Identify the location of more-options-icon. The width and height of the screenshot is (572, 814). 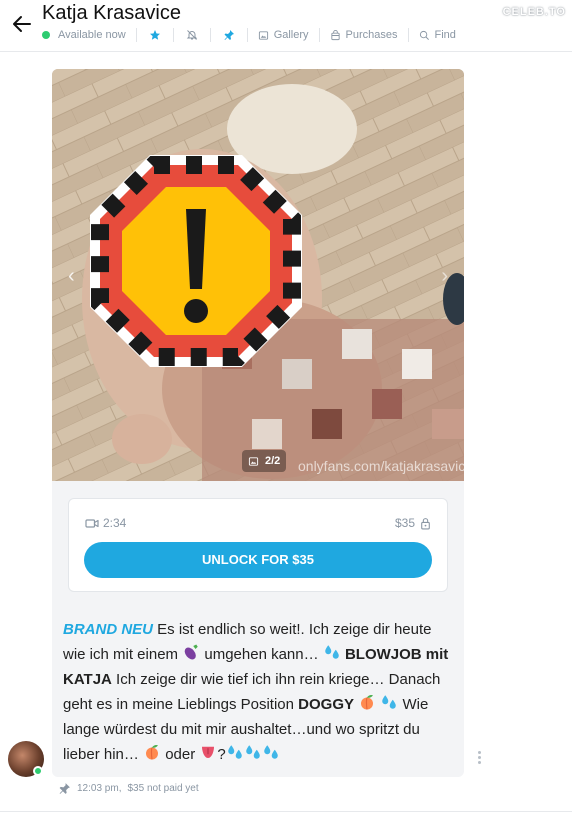
(480, 759).